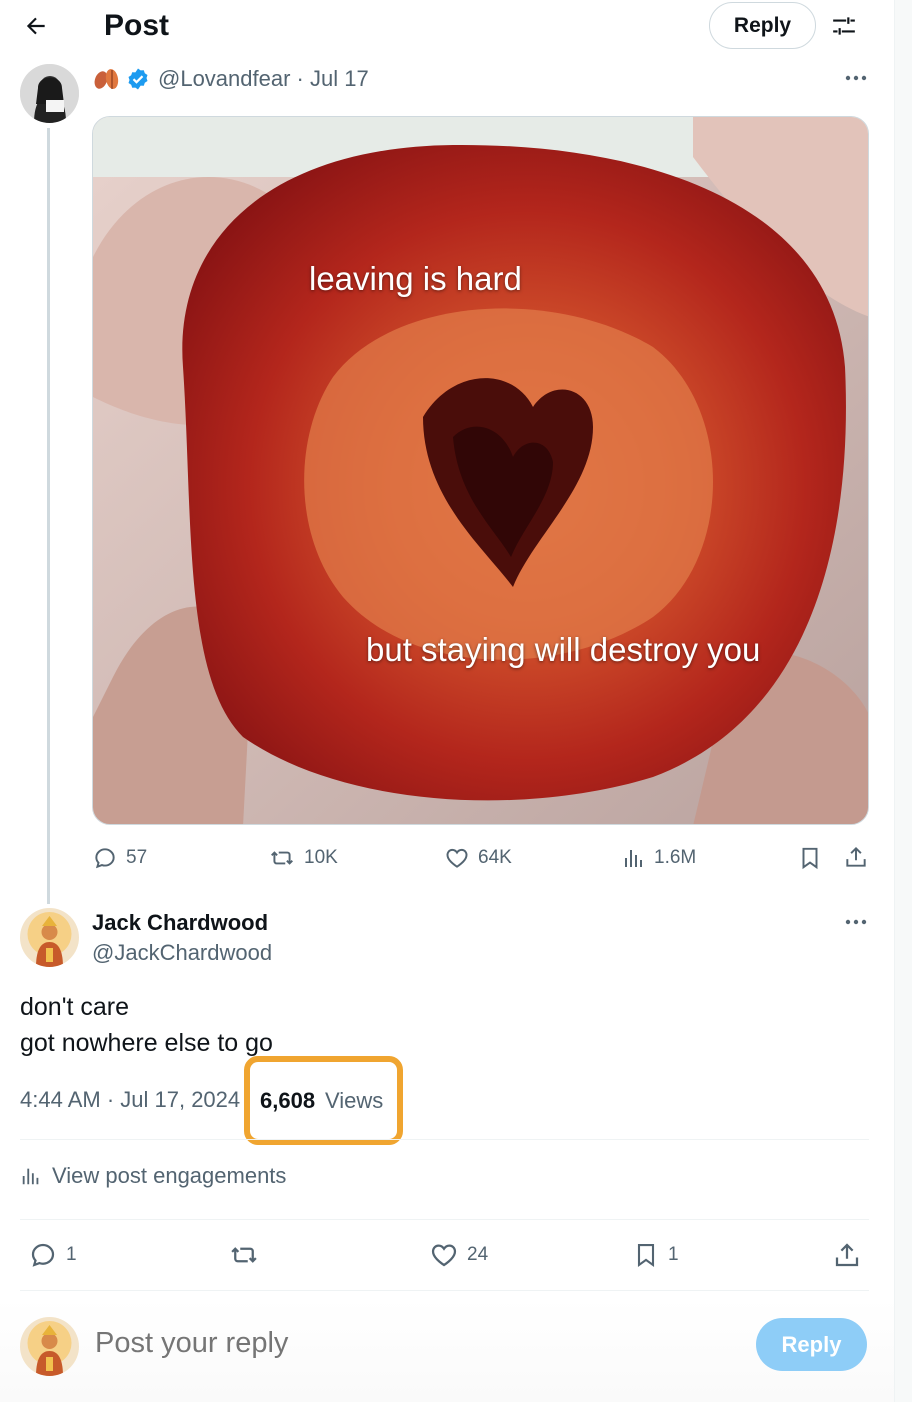 The width and height of the screenshot is (912, 1402). I want to click on page-title: Post, so click(137, 25).